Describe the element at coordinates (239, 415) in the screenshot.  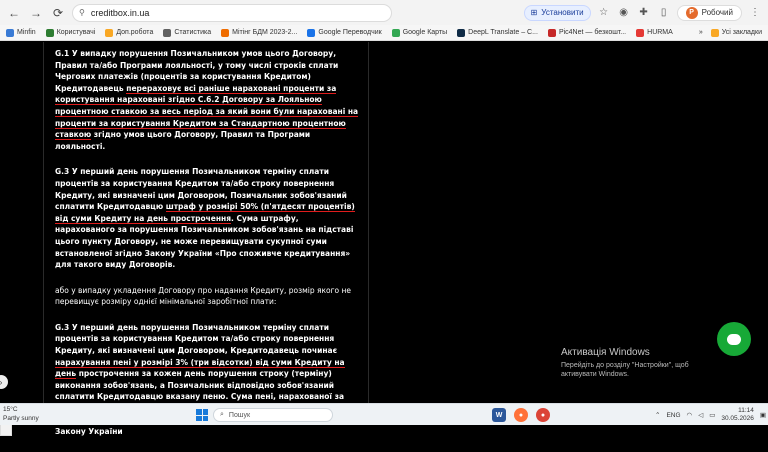
I see `search-placeholder: Пошук` at that location.